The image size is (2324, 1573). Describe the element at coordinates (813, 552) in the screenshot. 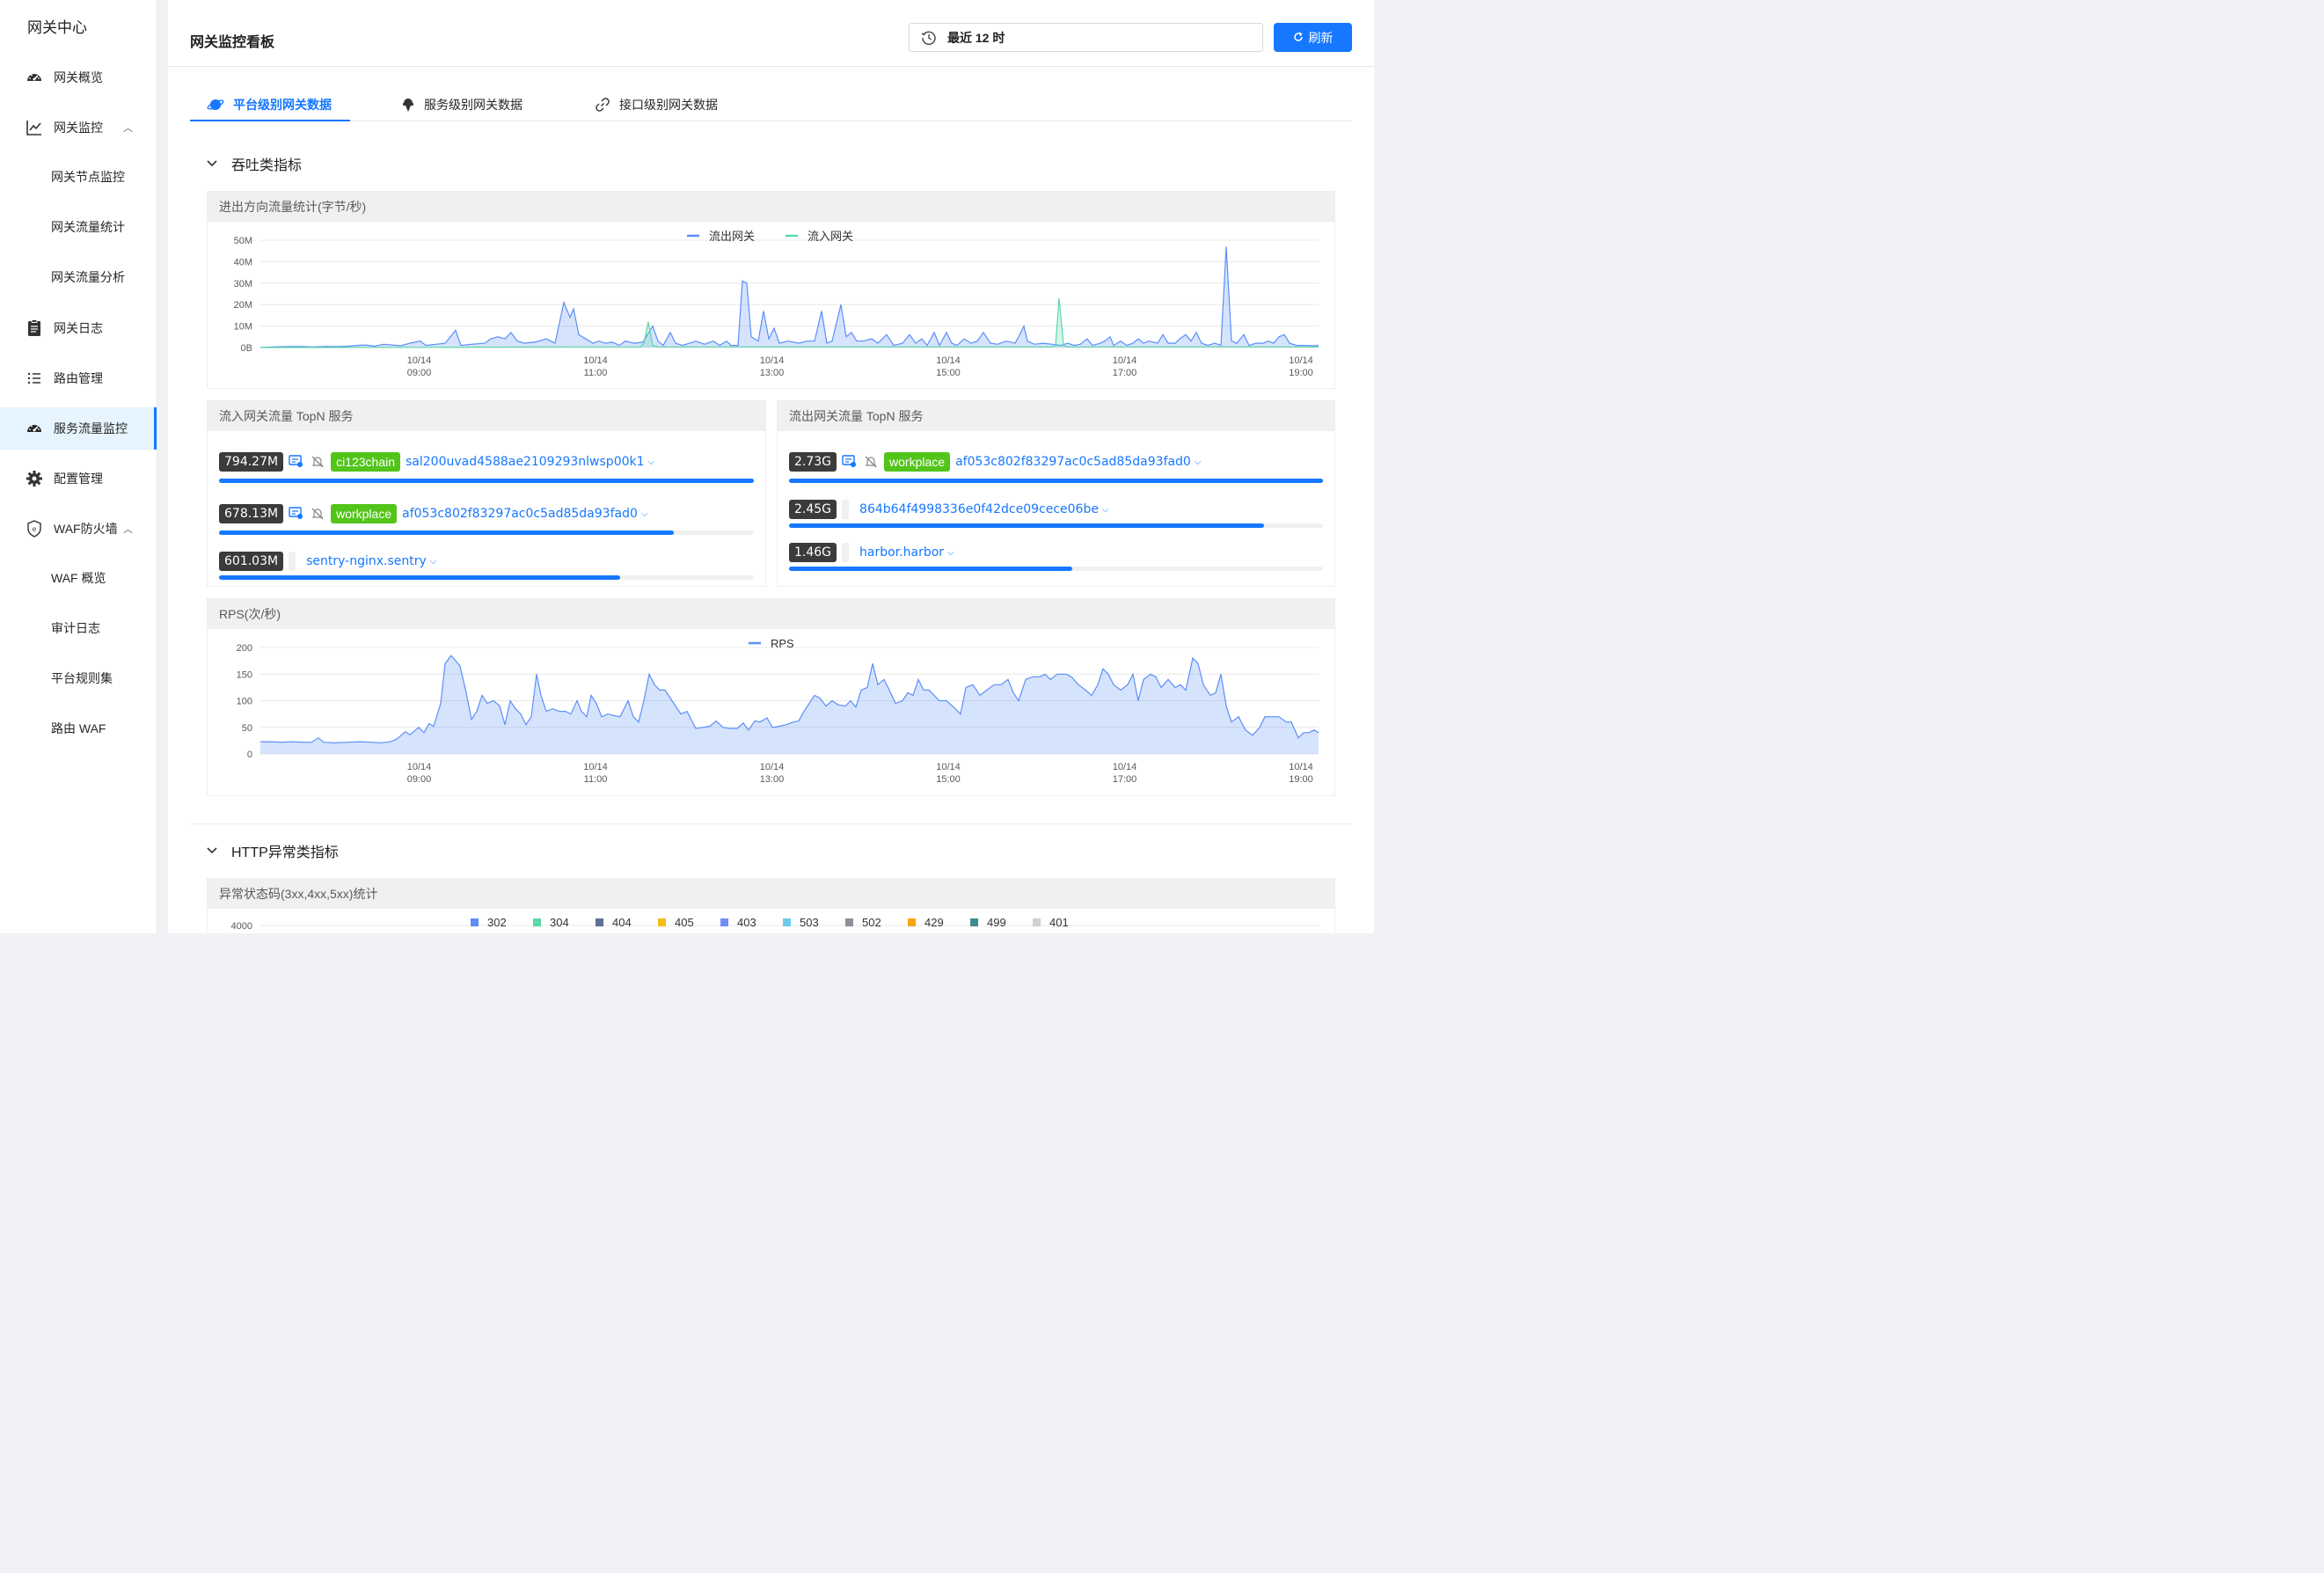

I see `traffic-value: 1.46G` at that location.